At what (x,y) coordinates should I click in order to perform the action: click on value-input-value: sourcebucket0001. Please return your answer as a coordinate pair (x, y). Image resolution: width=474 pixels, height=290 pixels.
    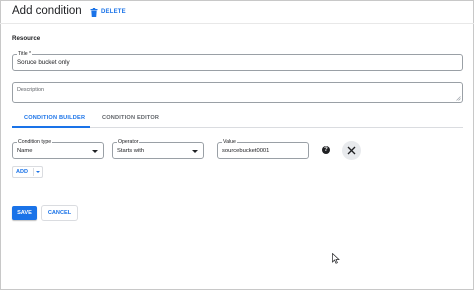
    Looking at the image, I should click on (246, 151).